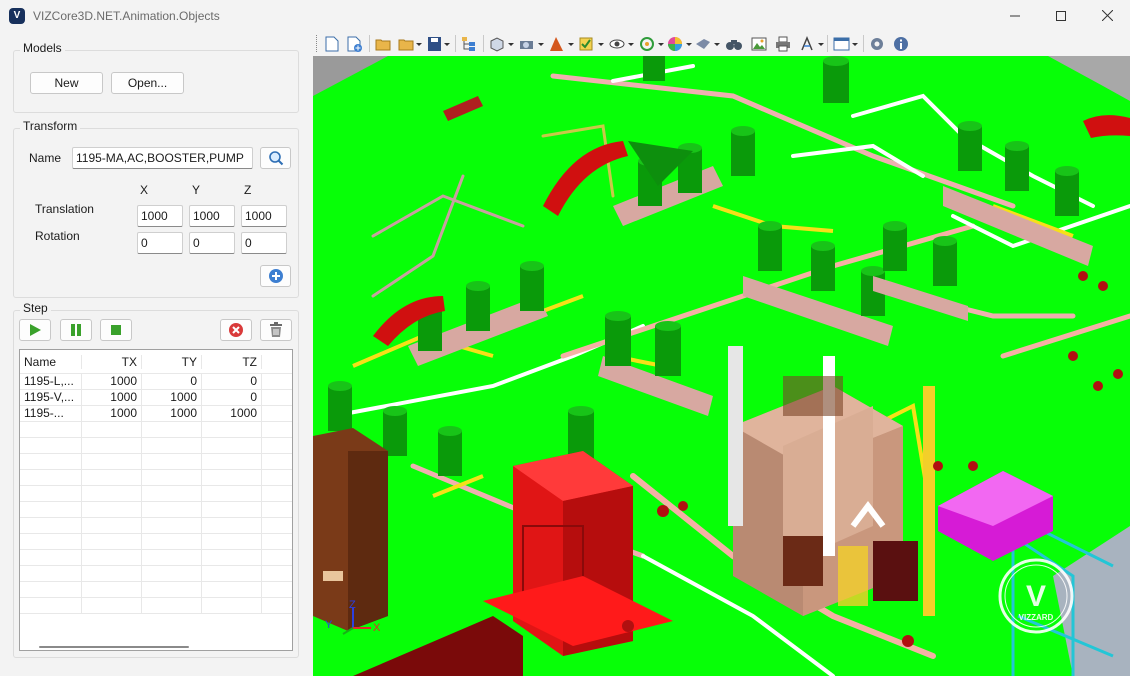 The image size is (1130, 676). What do you see at coordinates (172, 361) in the screenshot?
I see `column-header-ty: TY` at bounding box center [172, 361].